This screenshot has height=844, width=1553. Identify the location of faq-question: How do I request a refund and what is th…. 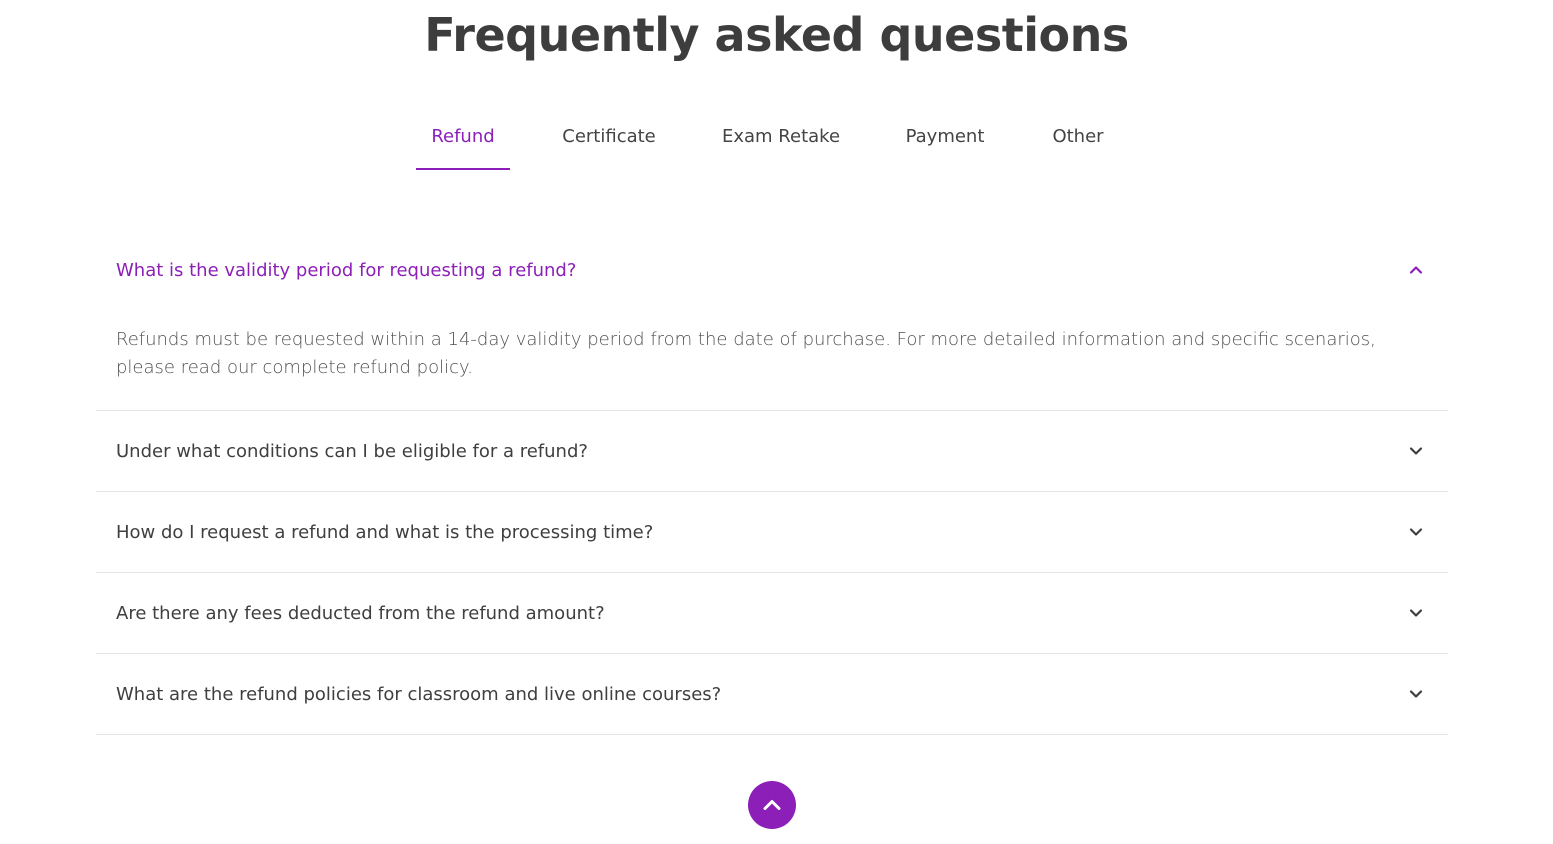
(385, 532).